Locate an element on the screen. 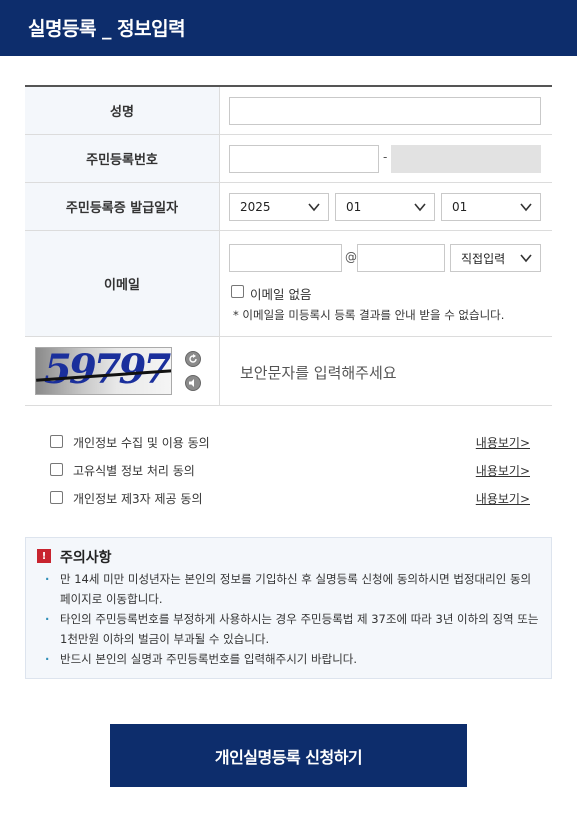 This screenshot has width=577, height=836. email-label: 이메일 is located at coordinates (122, 283).